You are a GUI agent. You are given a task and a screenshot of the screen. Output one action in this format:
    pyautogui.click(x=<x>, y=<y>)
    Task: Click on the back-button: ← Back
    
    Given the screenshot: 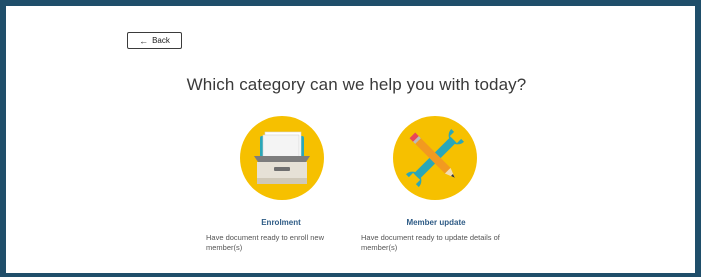 What is the action you would take?
    pyautogui.click(x=154, y=40)
    